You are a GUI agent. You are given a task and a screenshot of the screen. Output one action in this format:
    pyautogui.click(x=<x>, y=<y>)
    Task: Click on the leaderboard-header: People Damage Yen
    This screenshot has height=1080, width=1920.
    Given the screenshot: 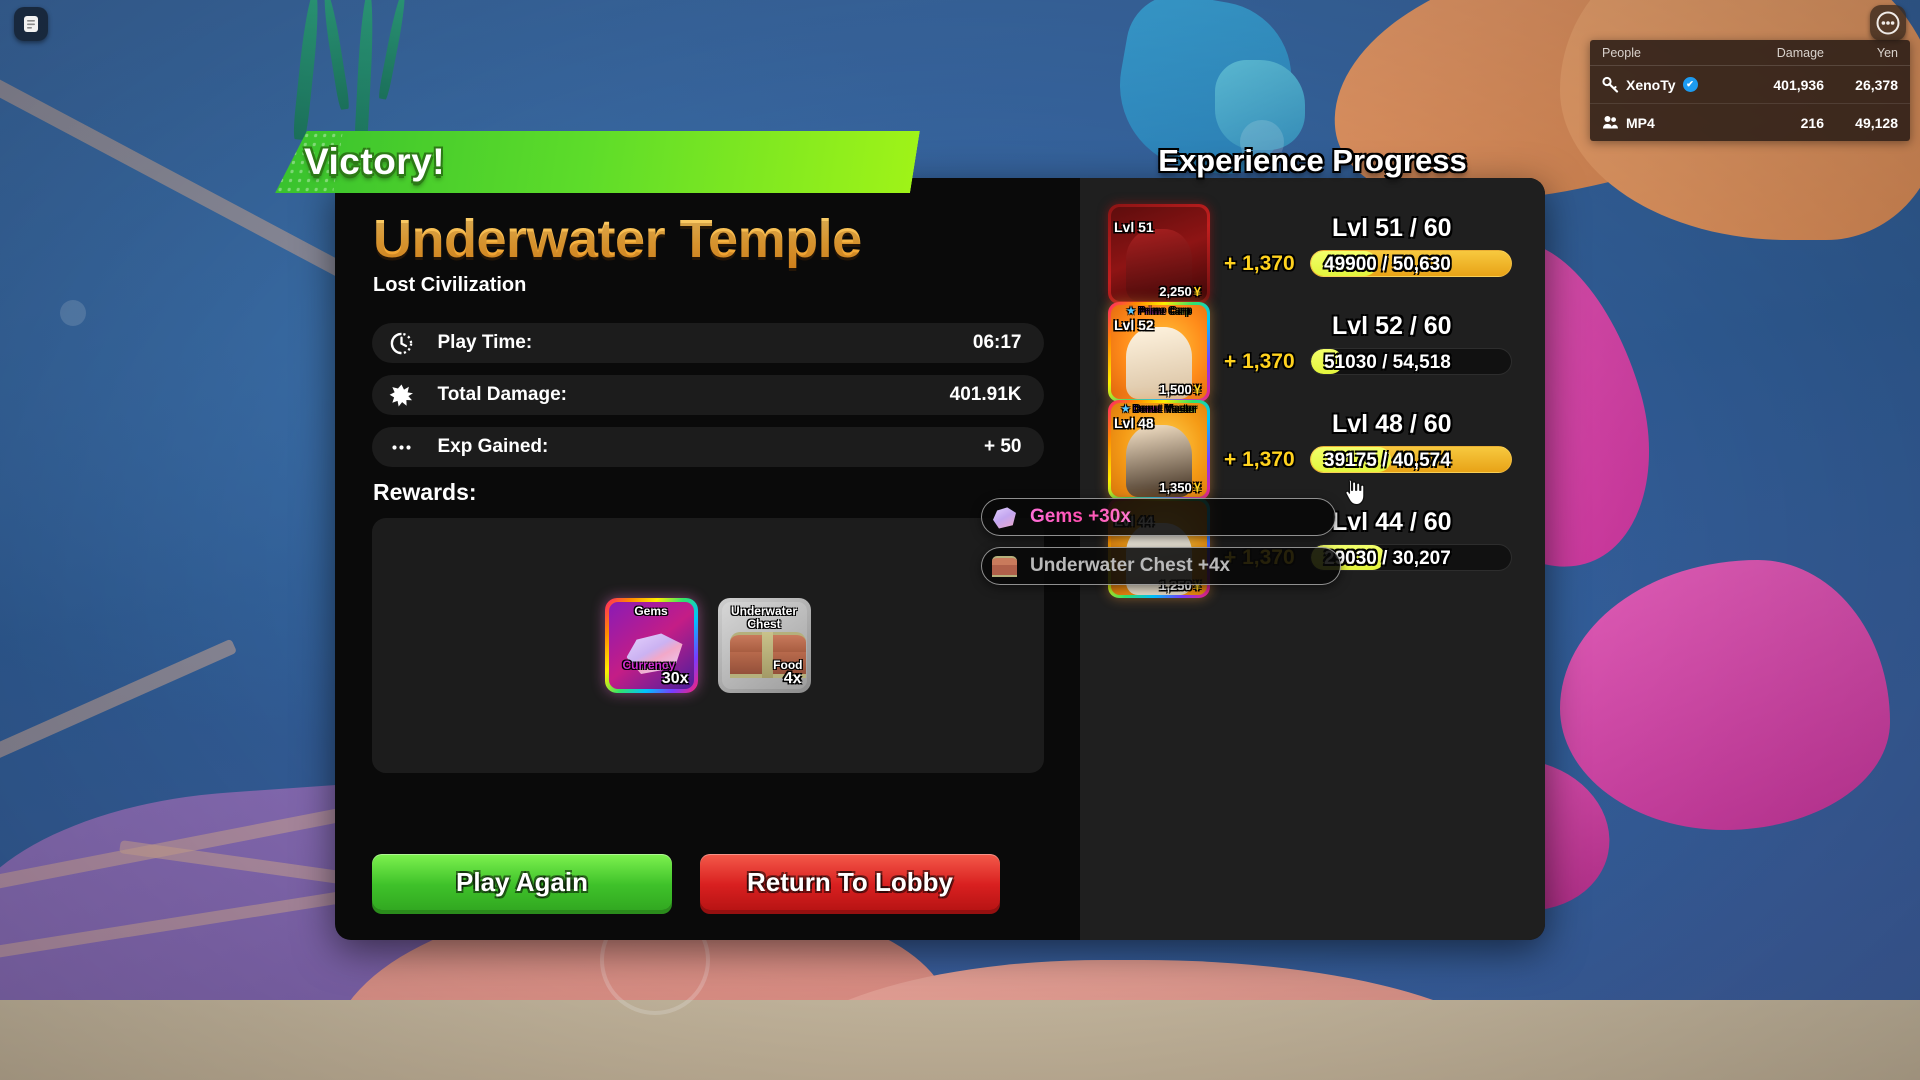 What is the action you would take?
    pyautogui.click(x=1750, y=53)
    